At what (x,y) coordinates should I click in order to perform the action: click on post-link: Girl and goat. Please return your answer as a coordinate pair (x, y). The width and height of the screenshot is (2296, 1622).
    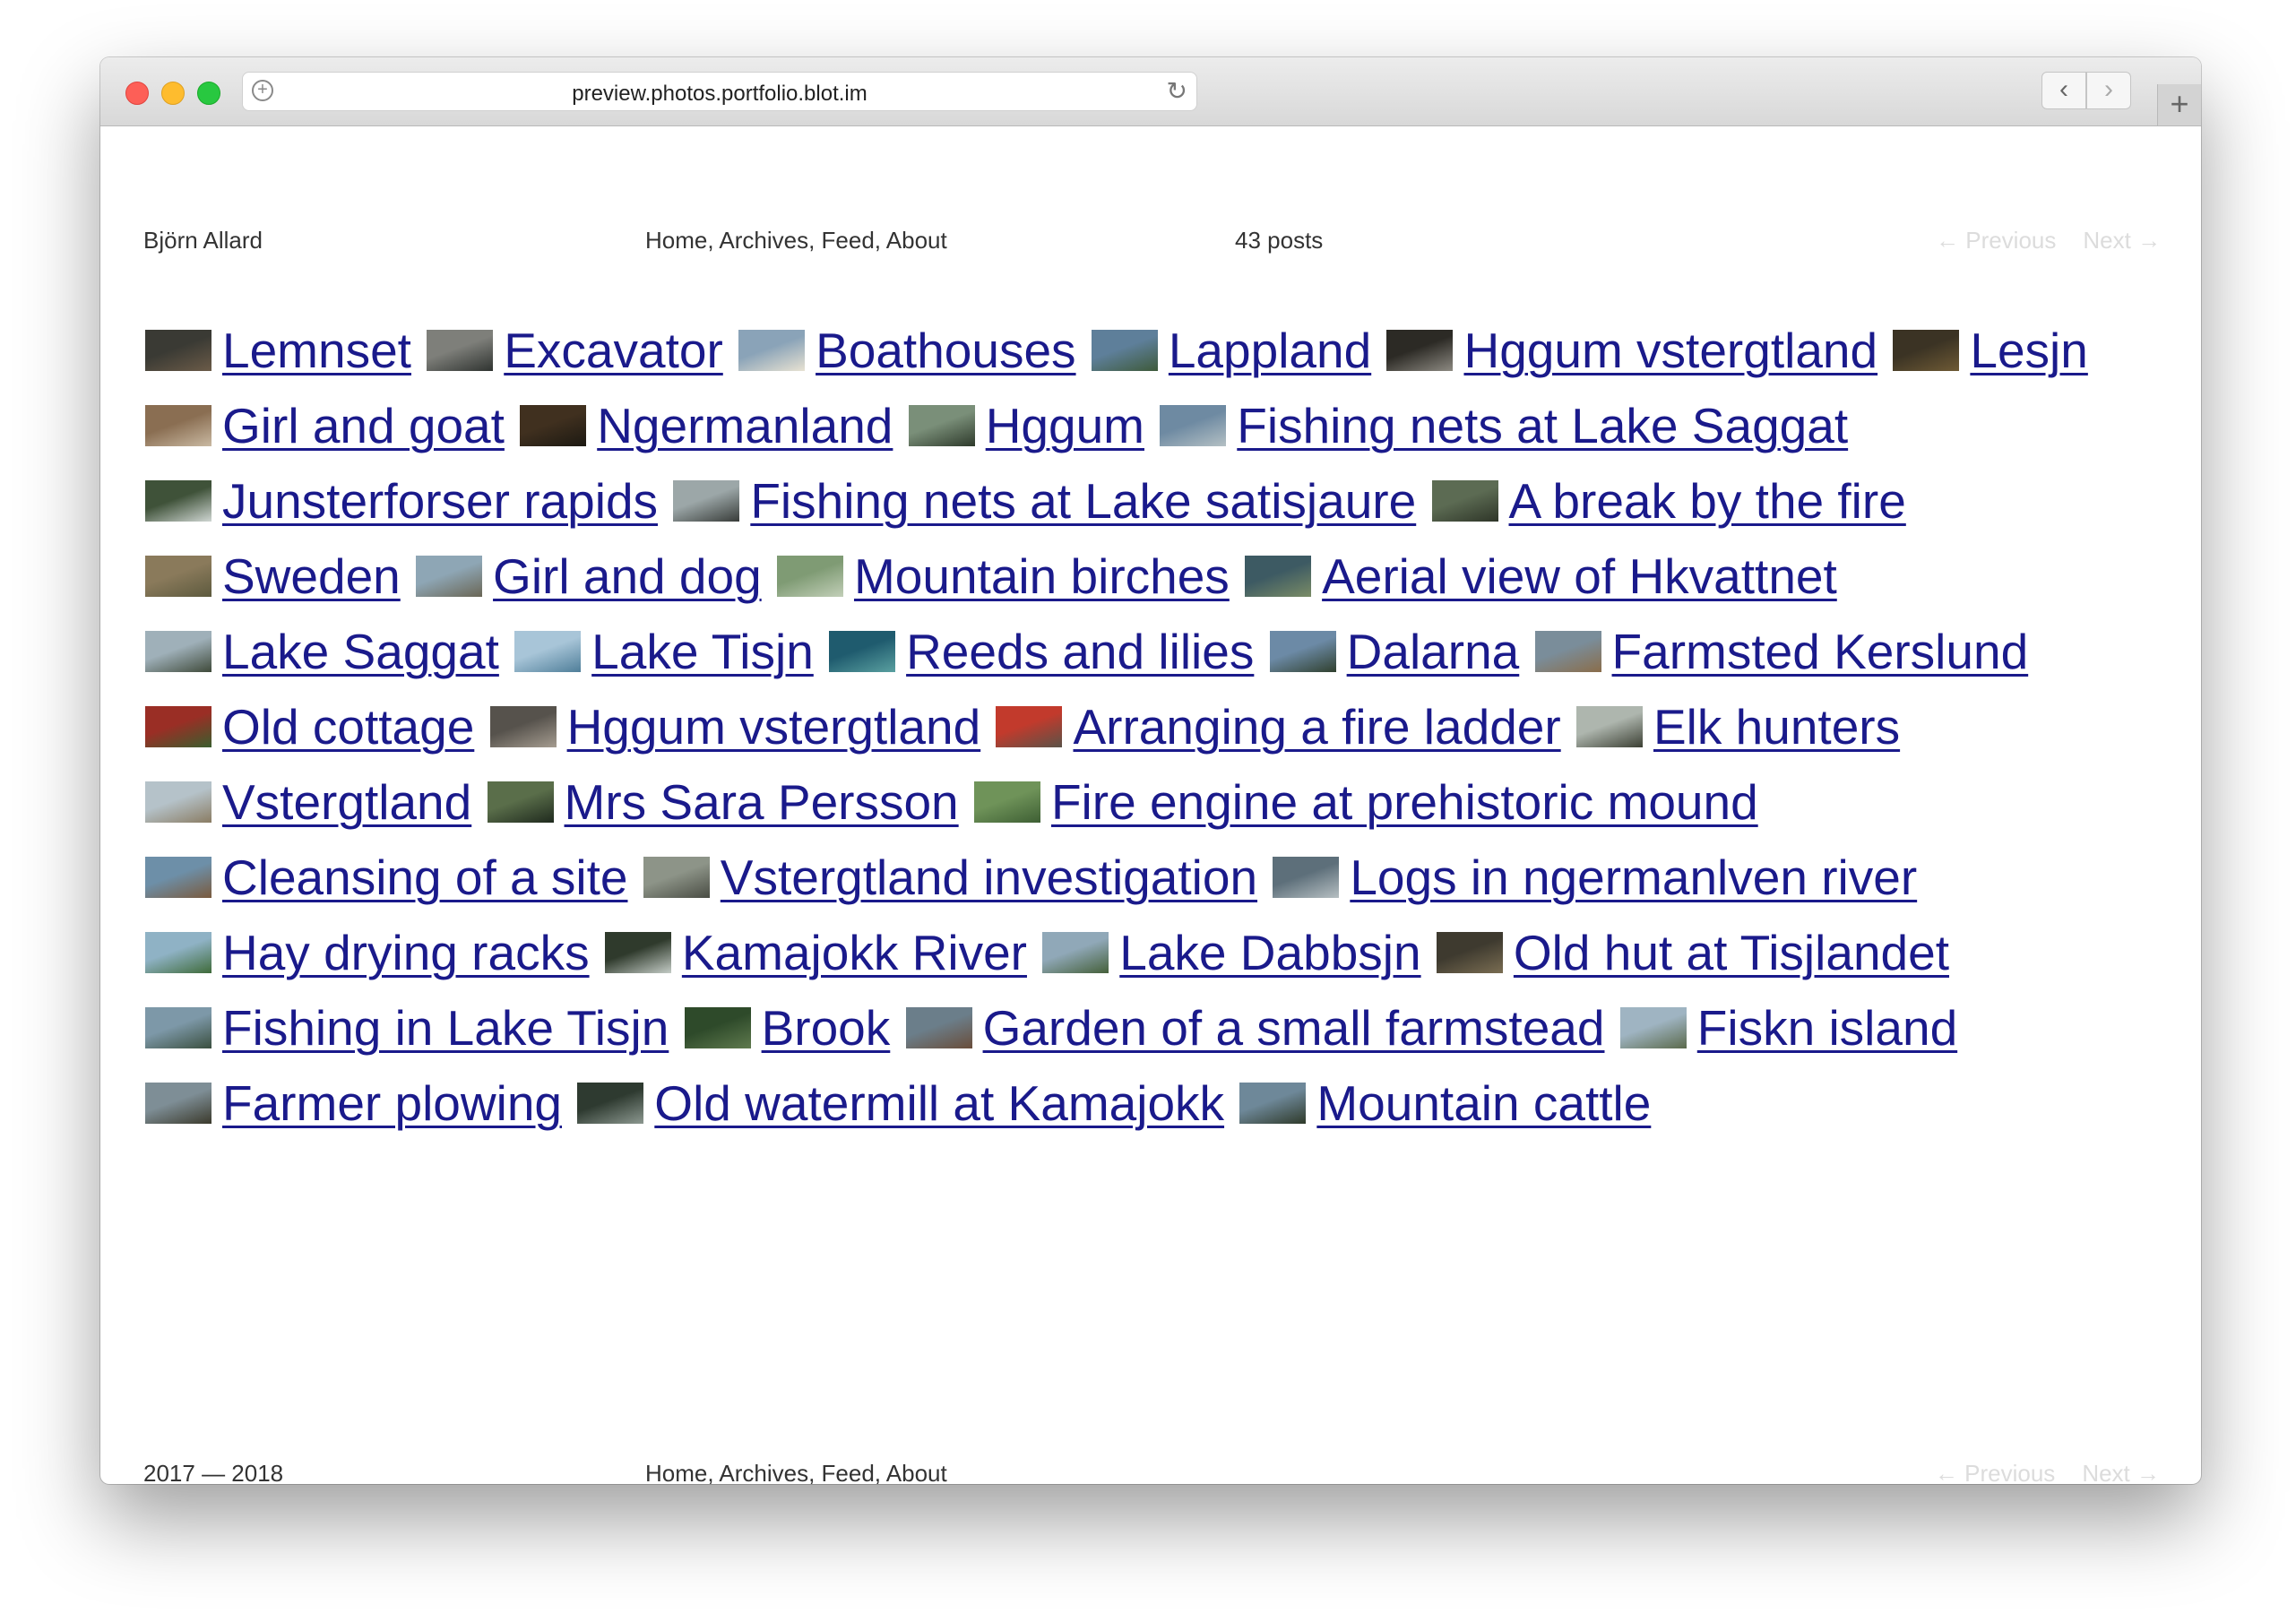
    Looking at the image, I should click on (363, 426).